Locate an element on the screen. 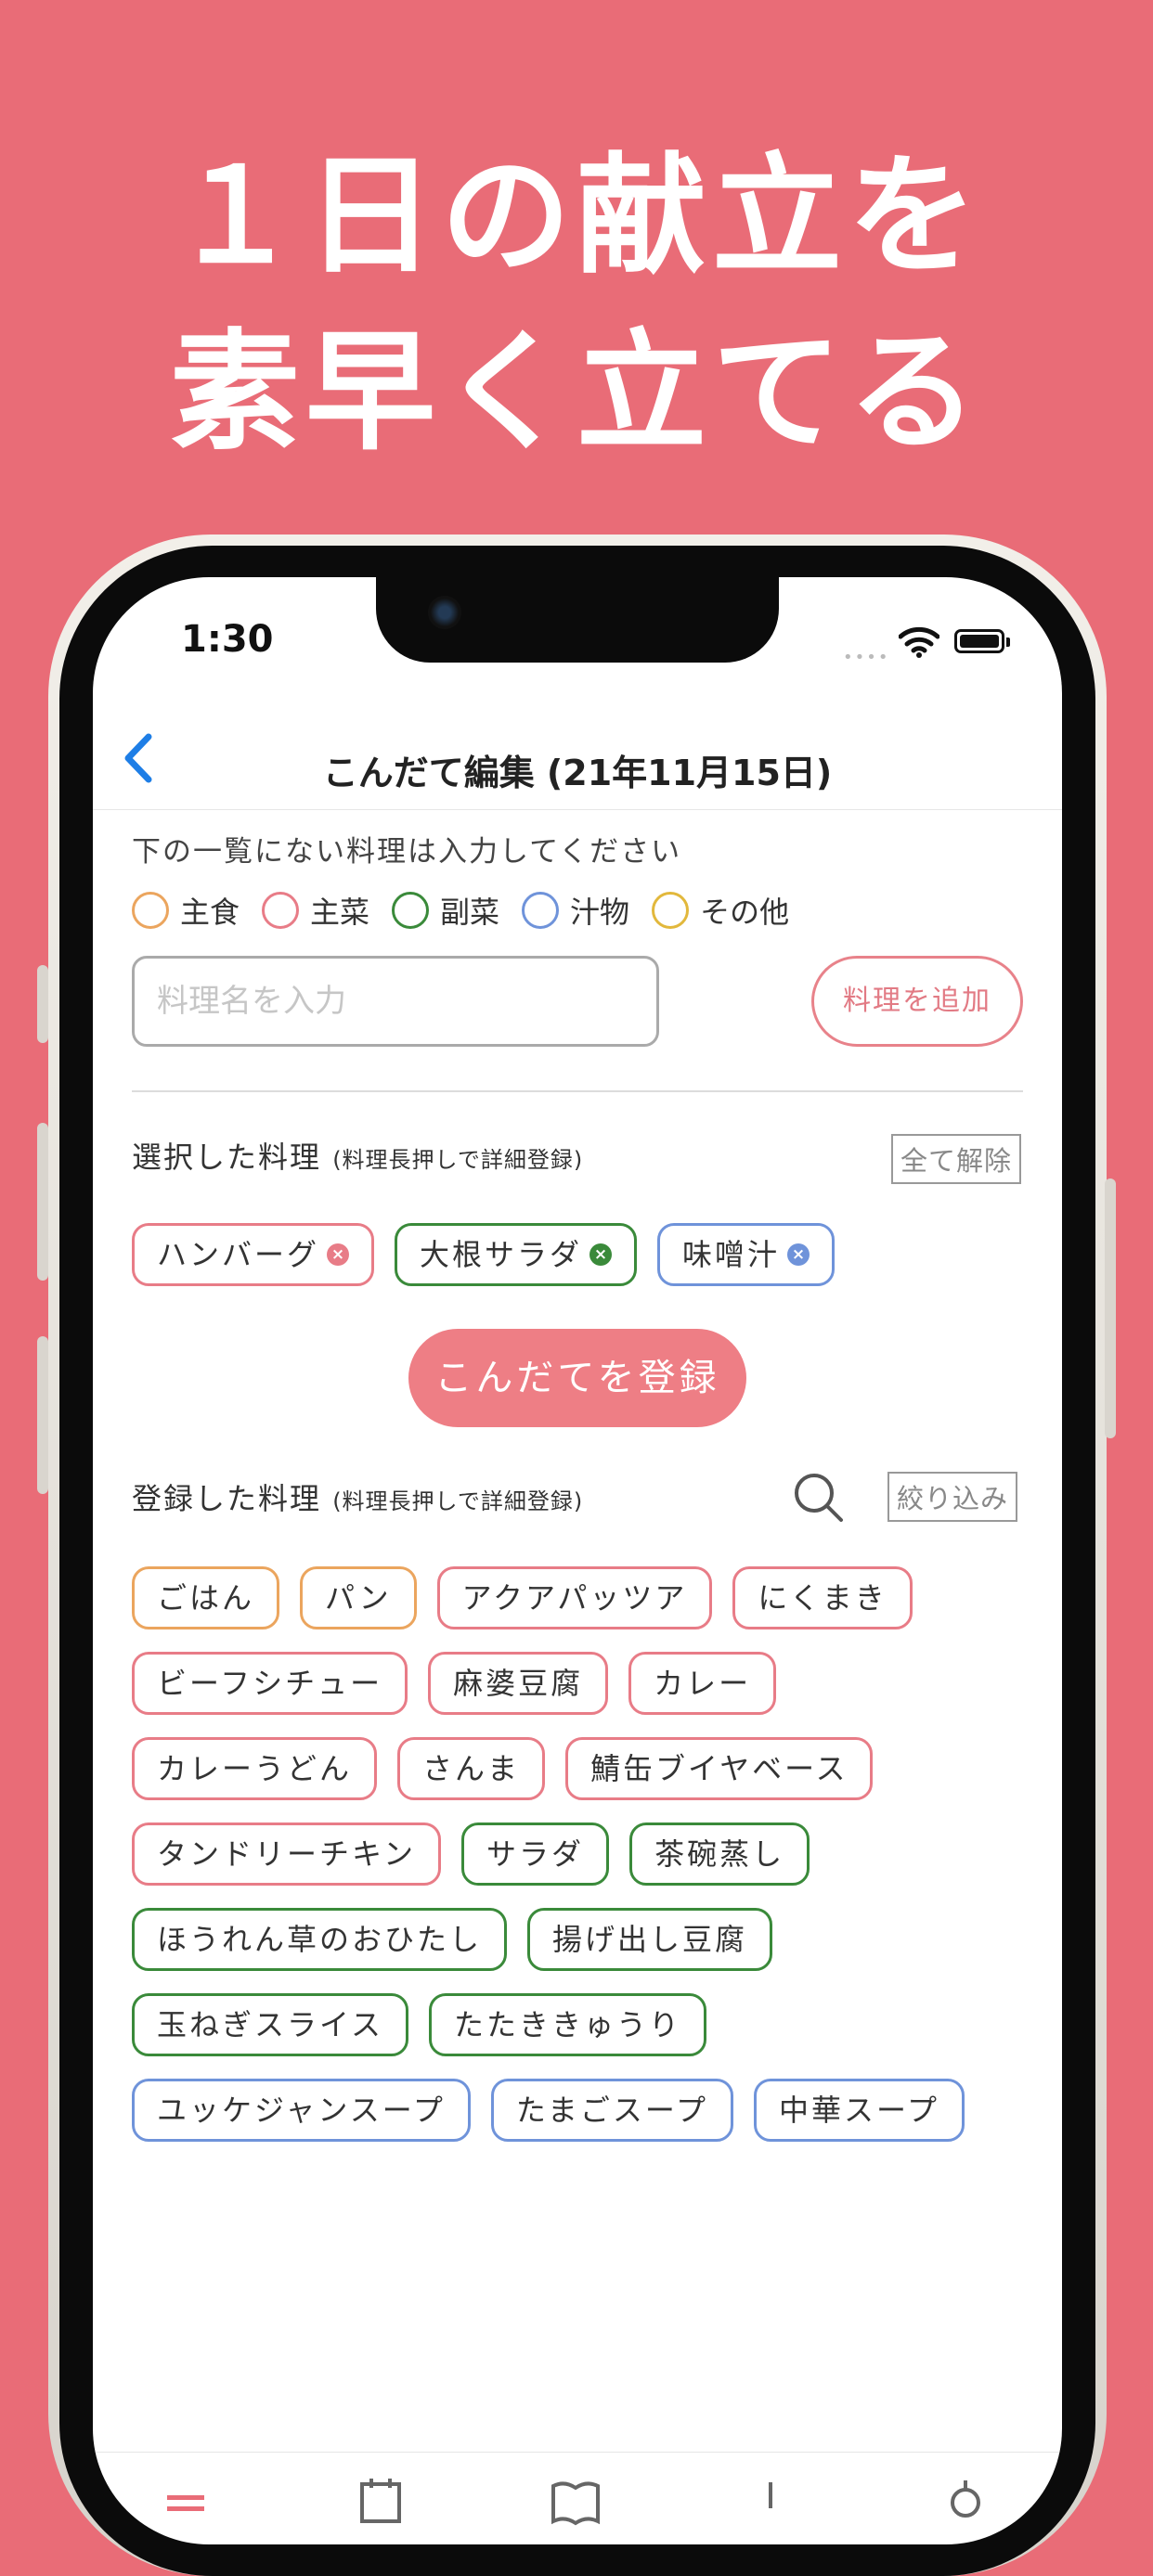 The image size is (1153, 2576). registered-chip-label: 茶碗蒸し is located at coordinates (719, 1854).